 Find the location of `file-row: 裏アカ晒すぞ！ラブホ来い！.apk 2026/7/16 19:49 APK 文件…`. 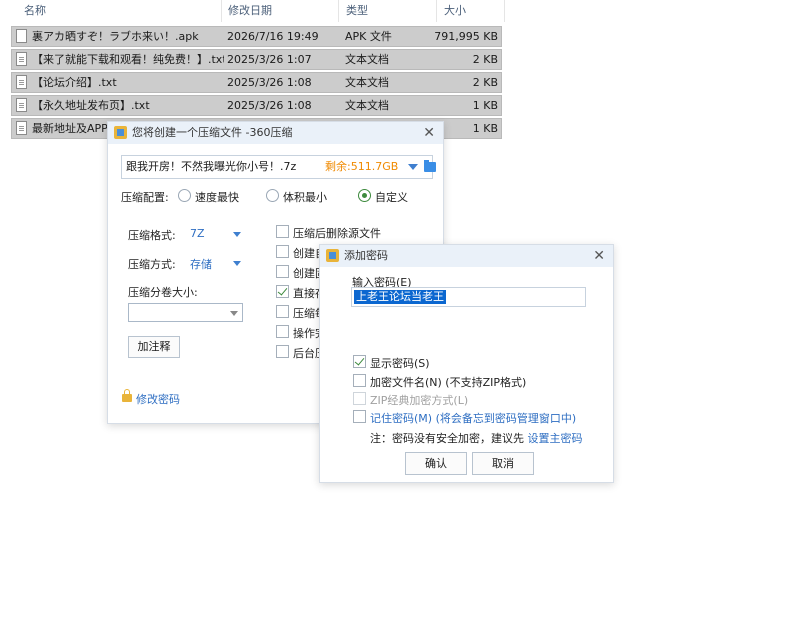

file-row: 裏アカ晒すぞ！ラブホ来い！.apk 2026/7/16 19:49 APK 文件… is located at coordinates (256, 36).